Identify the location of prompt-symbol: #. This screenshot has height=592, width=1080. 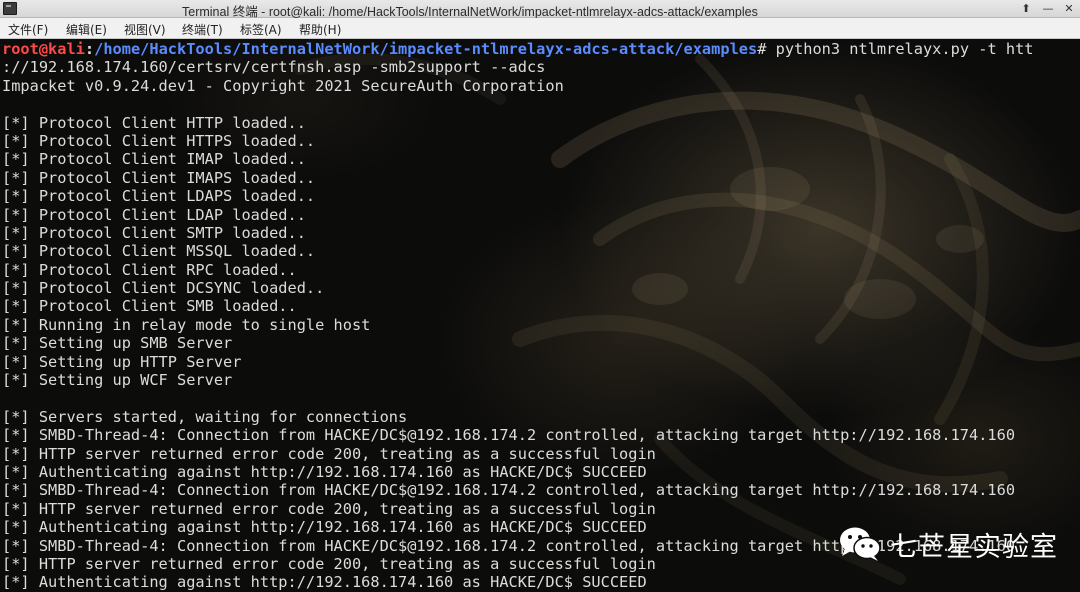
(766, 49).